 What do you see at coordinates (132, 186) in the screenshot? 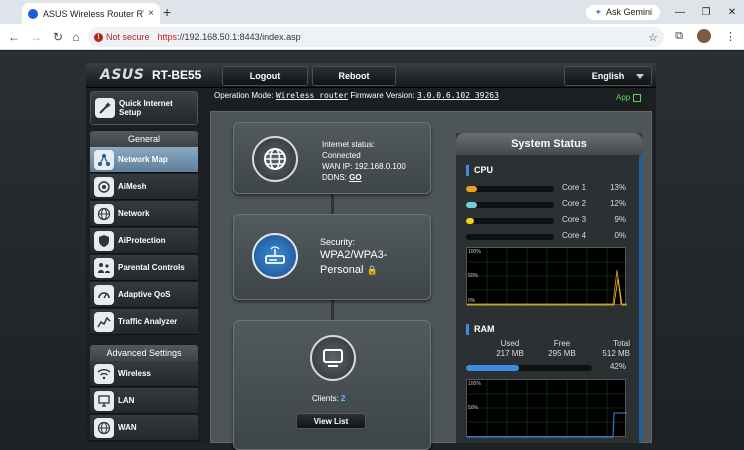
I see `sidebar-item-label: AiMesh` at bounding box center [132, 186].